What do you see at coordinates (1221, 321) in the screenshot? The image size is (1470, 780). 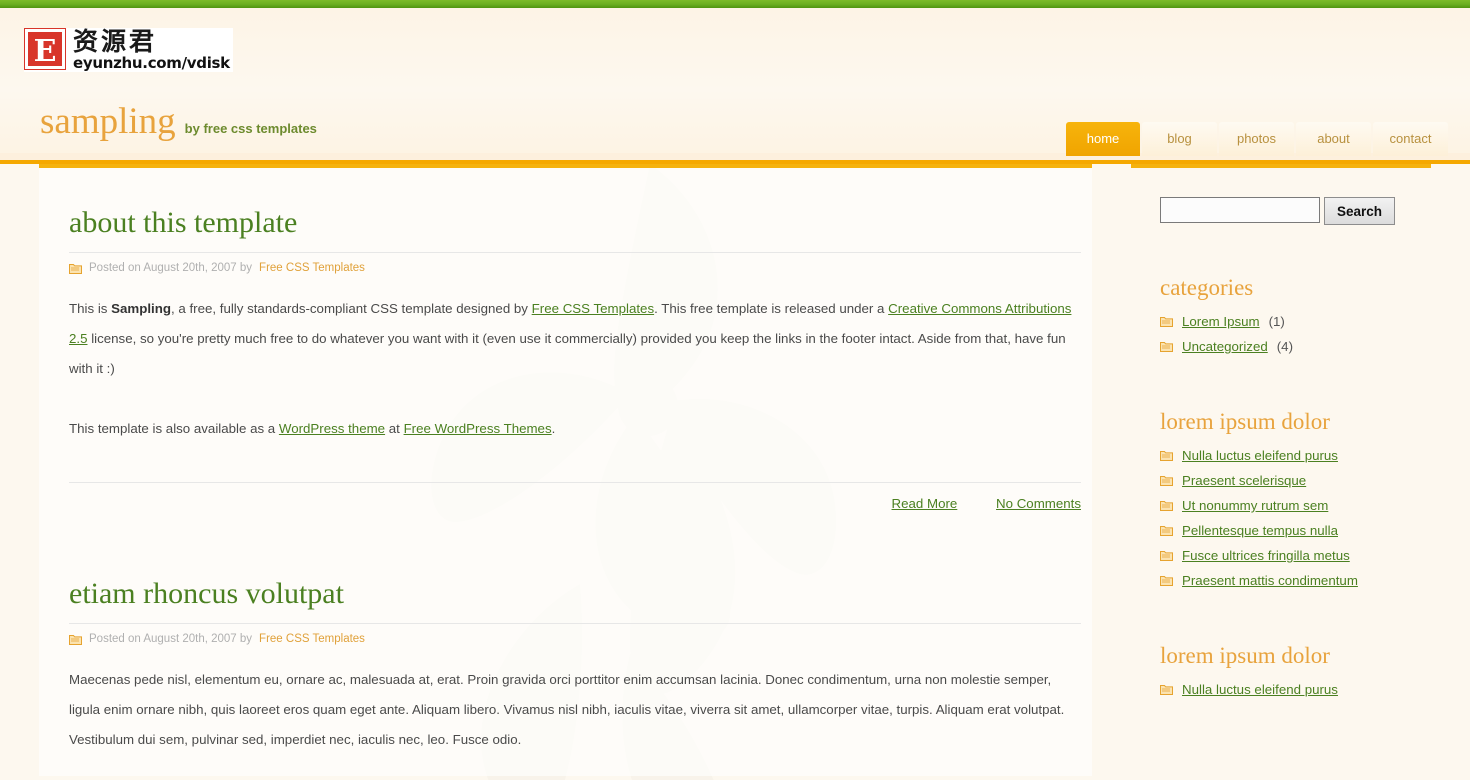 I see `category-link: Lorem Ipsum` at bounding box center [1221, 321].